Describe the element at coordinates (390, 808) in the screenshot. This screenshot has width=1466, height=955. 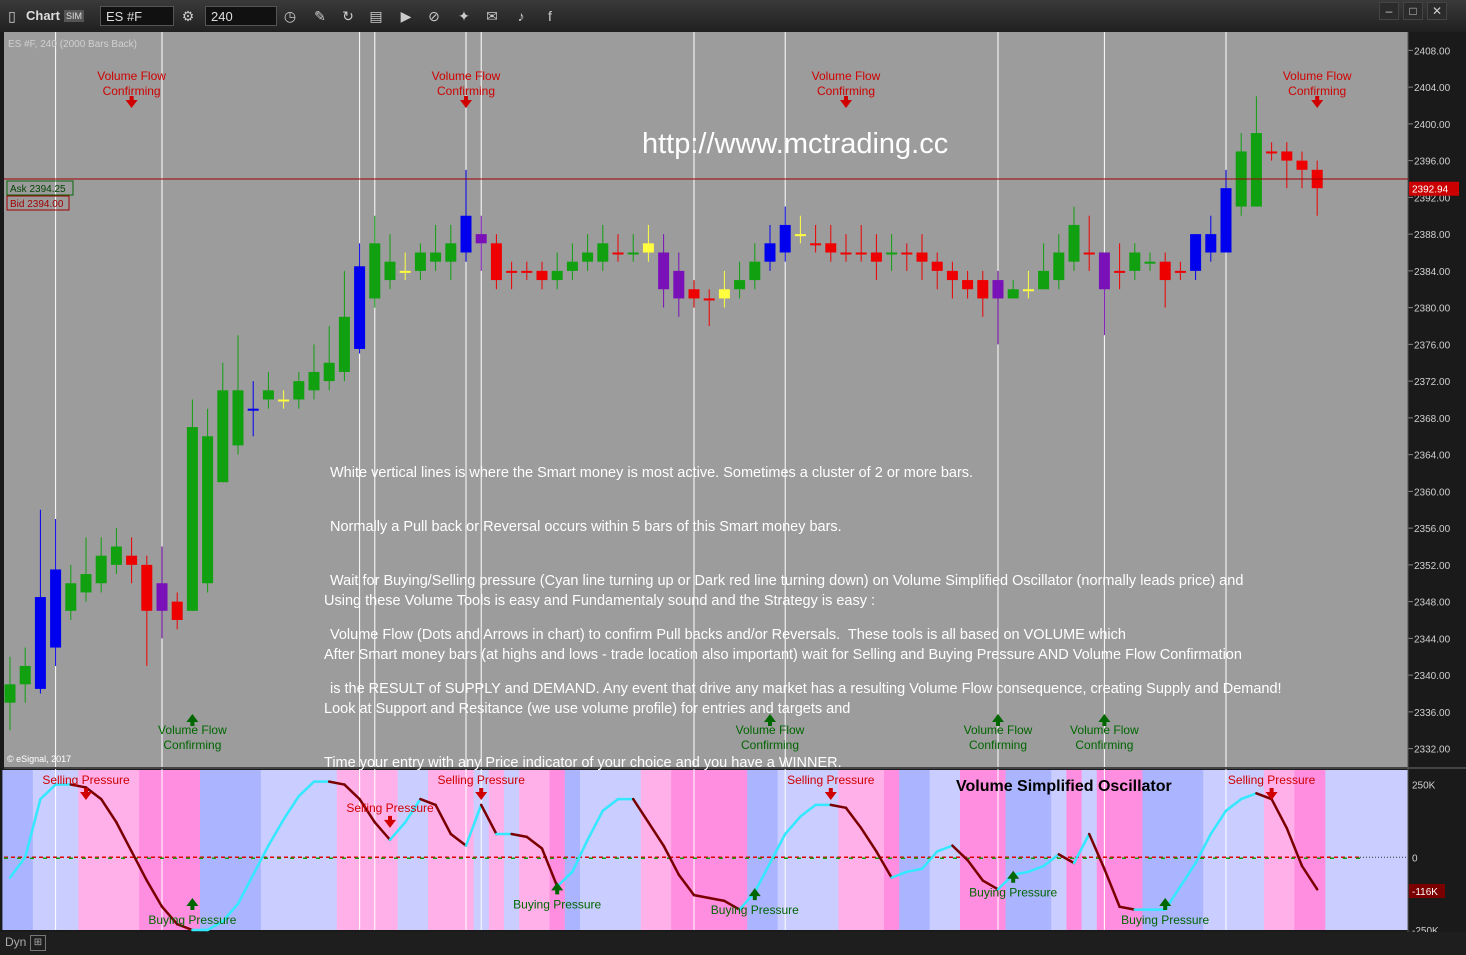
I see `annotation-text: Selling Pressure` at that location.